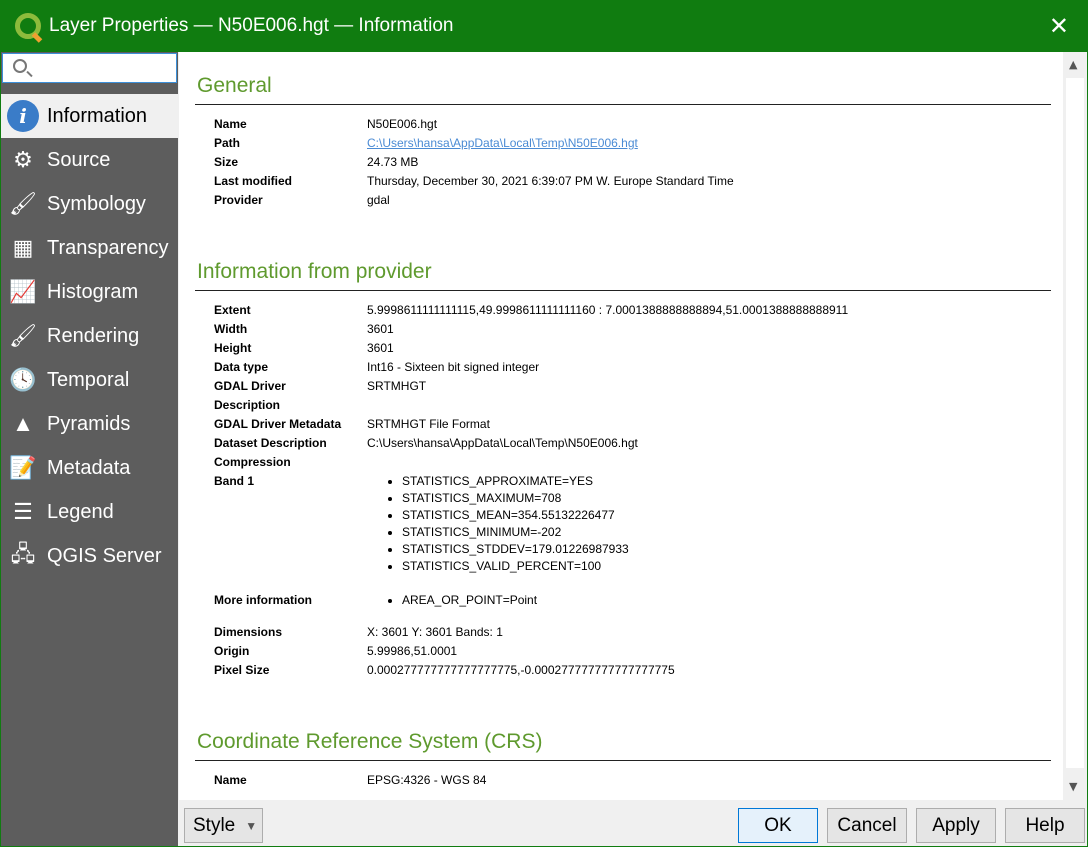  What do you see at coordinates (1045, 825) in the screenshot?
I see `help-button: Help` at bounding box center [1045, 825].